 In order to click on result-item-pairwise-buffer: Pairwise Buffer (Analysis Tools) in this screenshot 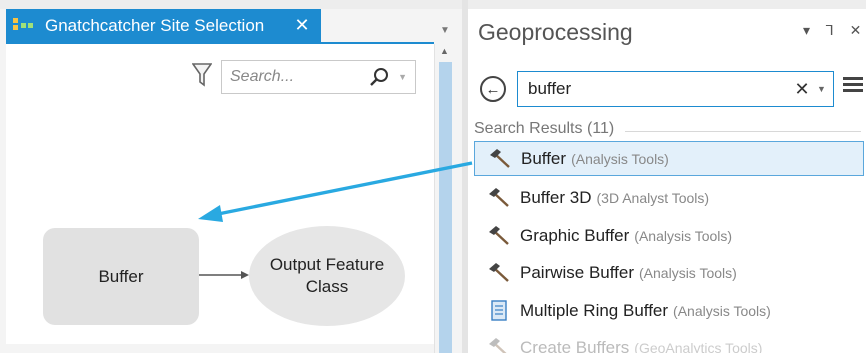, I will do `click(669, 272)`.